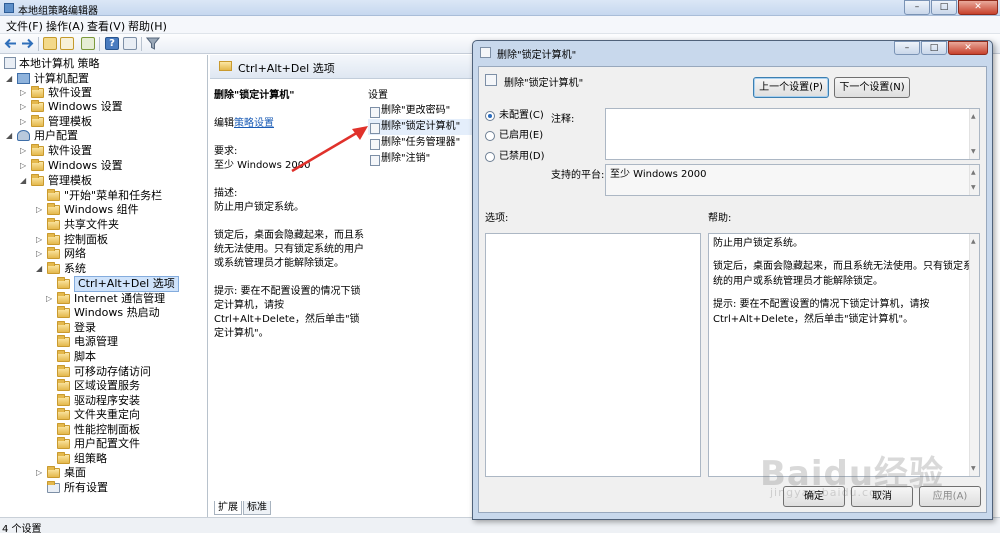  What do you see at coordinates (112, 43) in the screenshot?
I see `help-icon: ?` at bounding box center [112, 43].